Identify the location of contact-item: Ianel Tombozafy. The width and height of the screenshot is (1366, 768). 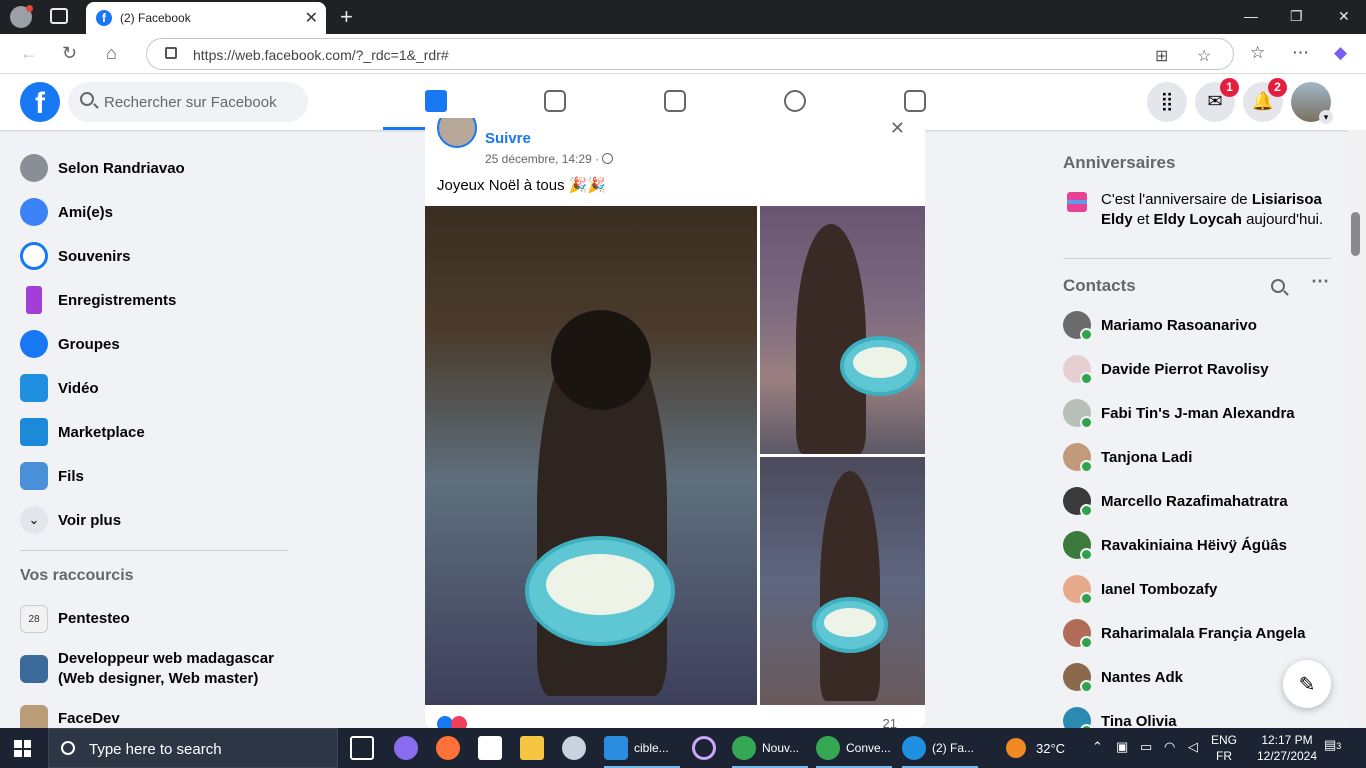
(1197, 589).